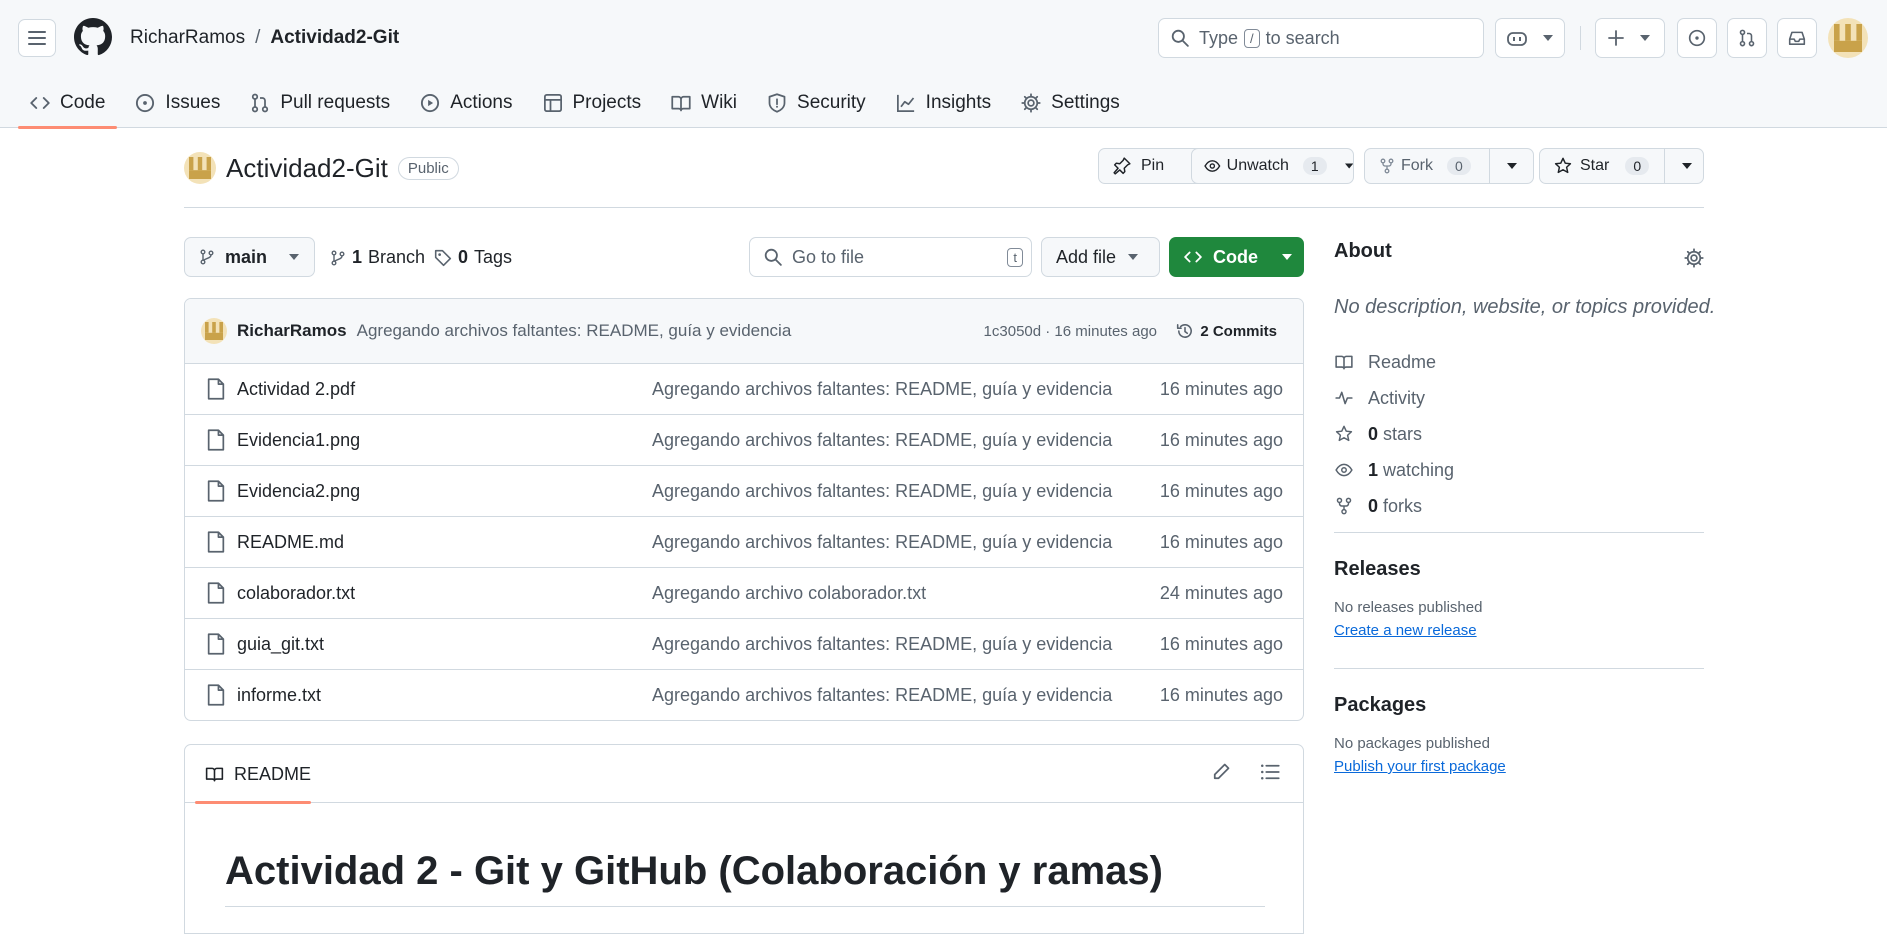 This screenshot has width=1887, height=934. What do you see at coordinates (1449, 166) in the screenshot?
I see `fork-button: Fork 0` at bounding box center [1449, 166].